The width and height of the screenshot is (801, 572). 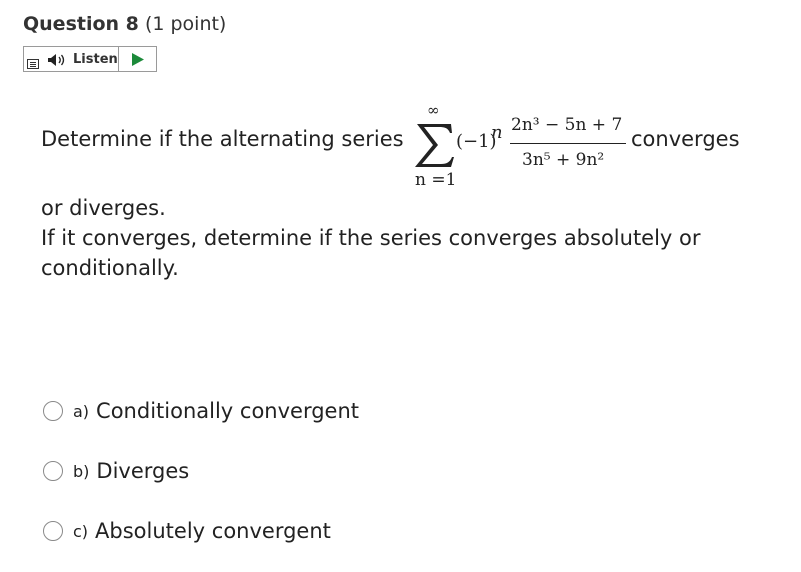 What do you see at coordinates (567, 125) in the screenshot?
I see `fraction-numerator: 2n³ − 5n + 7` at bounding box center [567, 125].